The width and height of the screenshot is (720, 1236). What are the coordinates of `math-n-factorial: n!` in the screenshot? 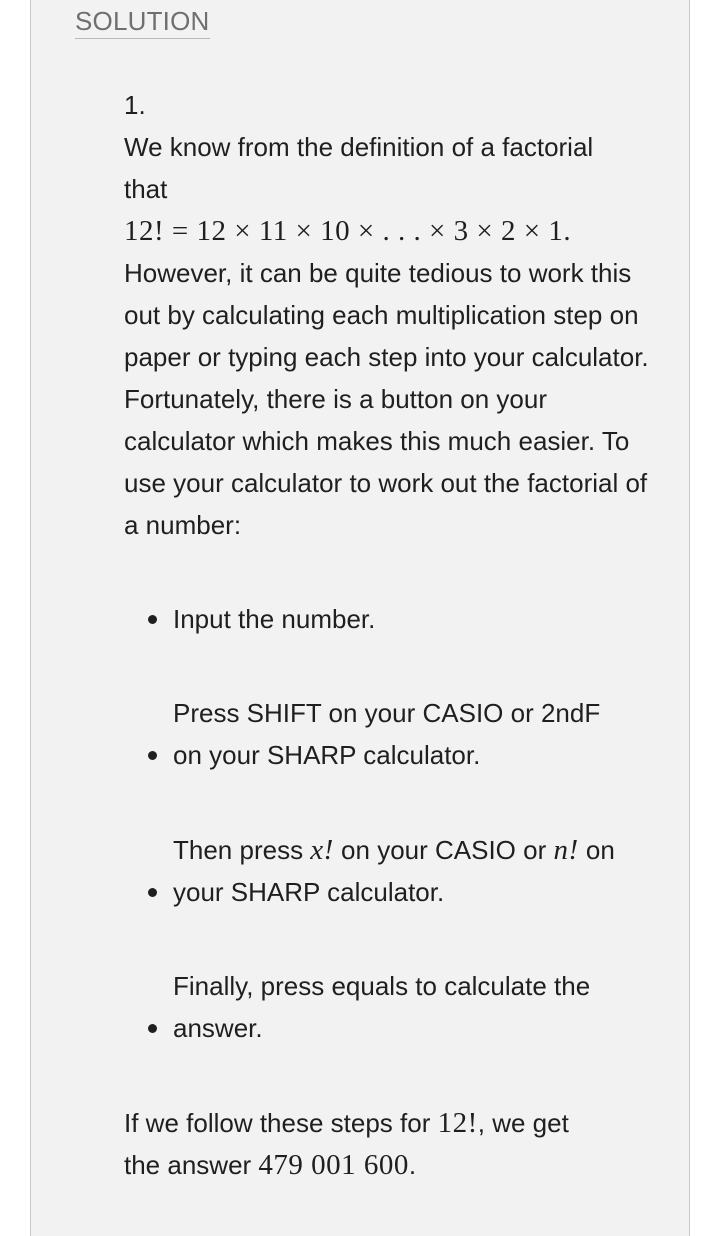 It's located at (566, 850).